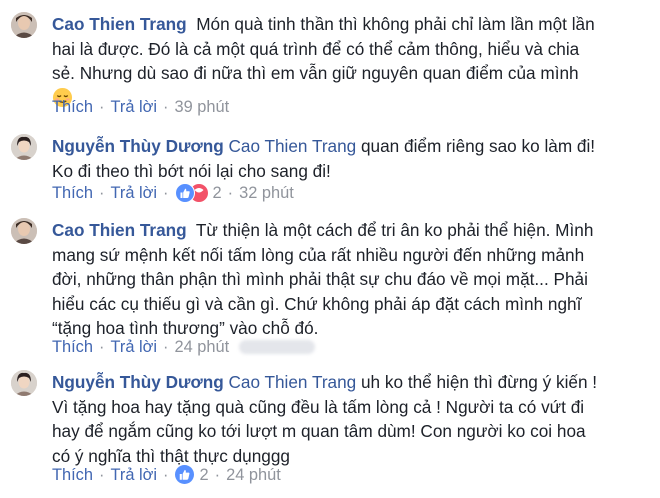 The image size is (660, 498). I want to click on comment-actions: Thích · Trả lời · 2 · 32 phút, so click(173, 193).